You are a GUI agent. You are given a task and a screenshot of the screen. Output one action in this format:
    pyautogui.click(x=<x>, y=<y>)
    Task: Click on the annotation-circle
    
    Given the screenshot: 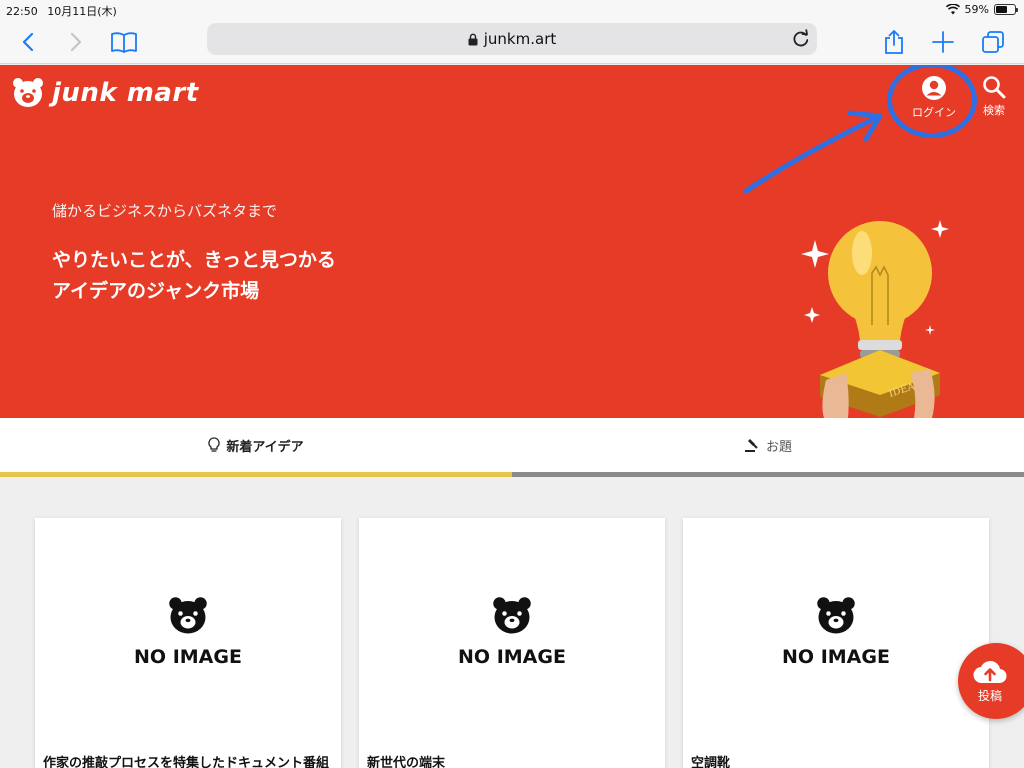 What is the action you would take?
    pyautogui.click(x=932, y=101)
    